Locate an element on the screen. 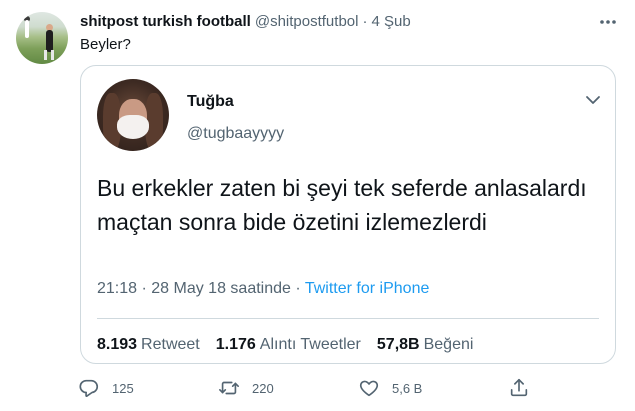 Image resolution: width=635 pixels, height=411 pixels. author-name: shitpost turkish football is located at coordinates (165, 21).